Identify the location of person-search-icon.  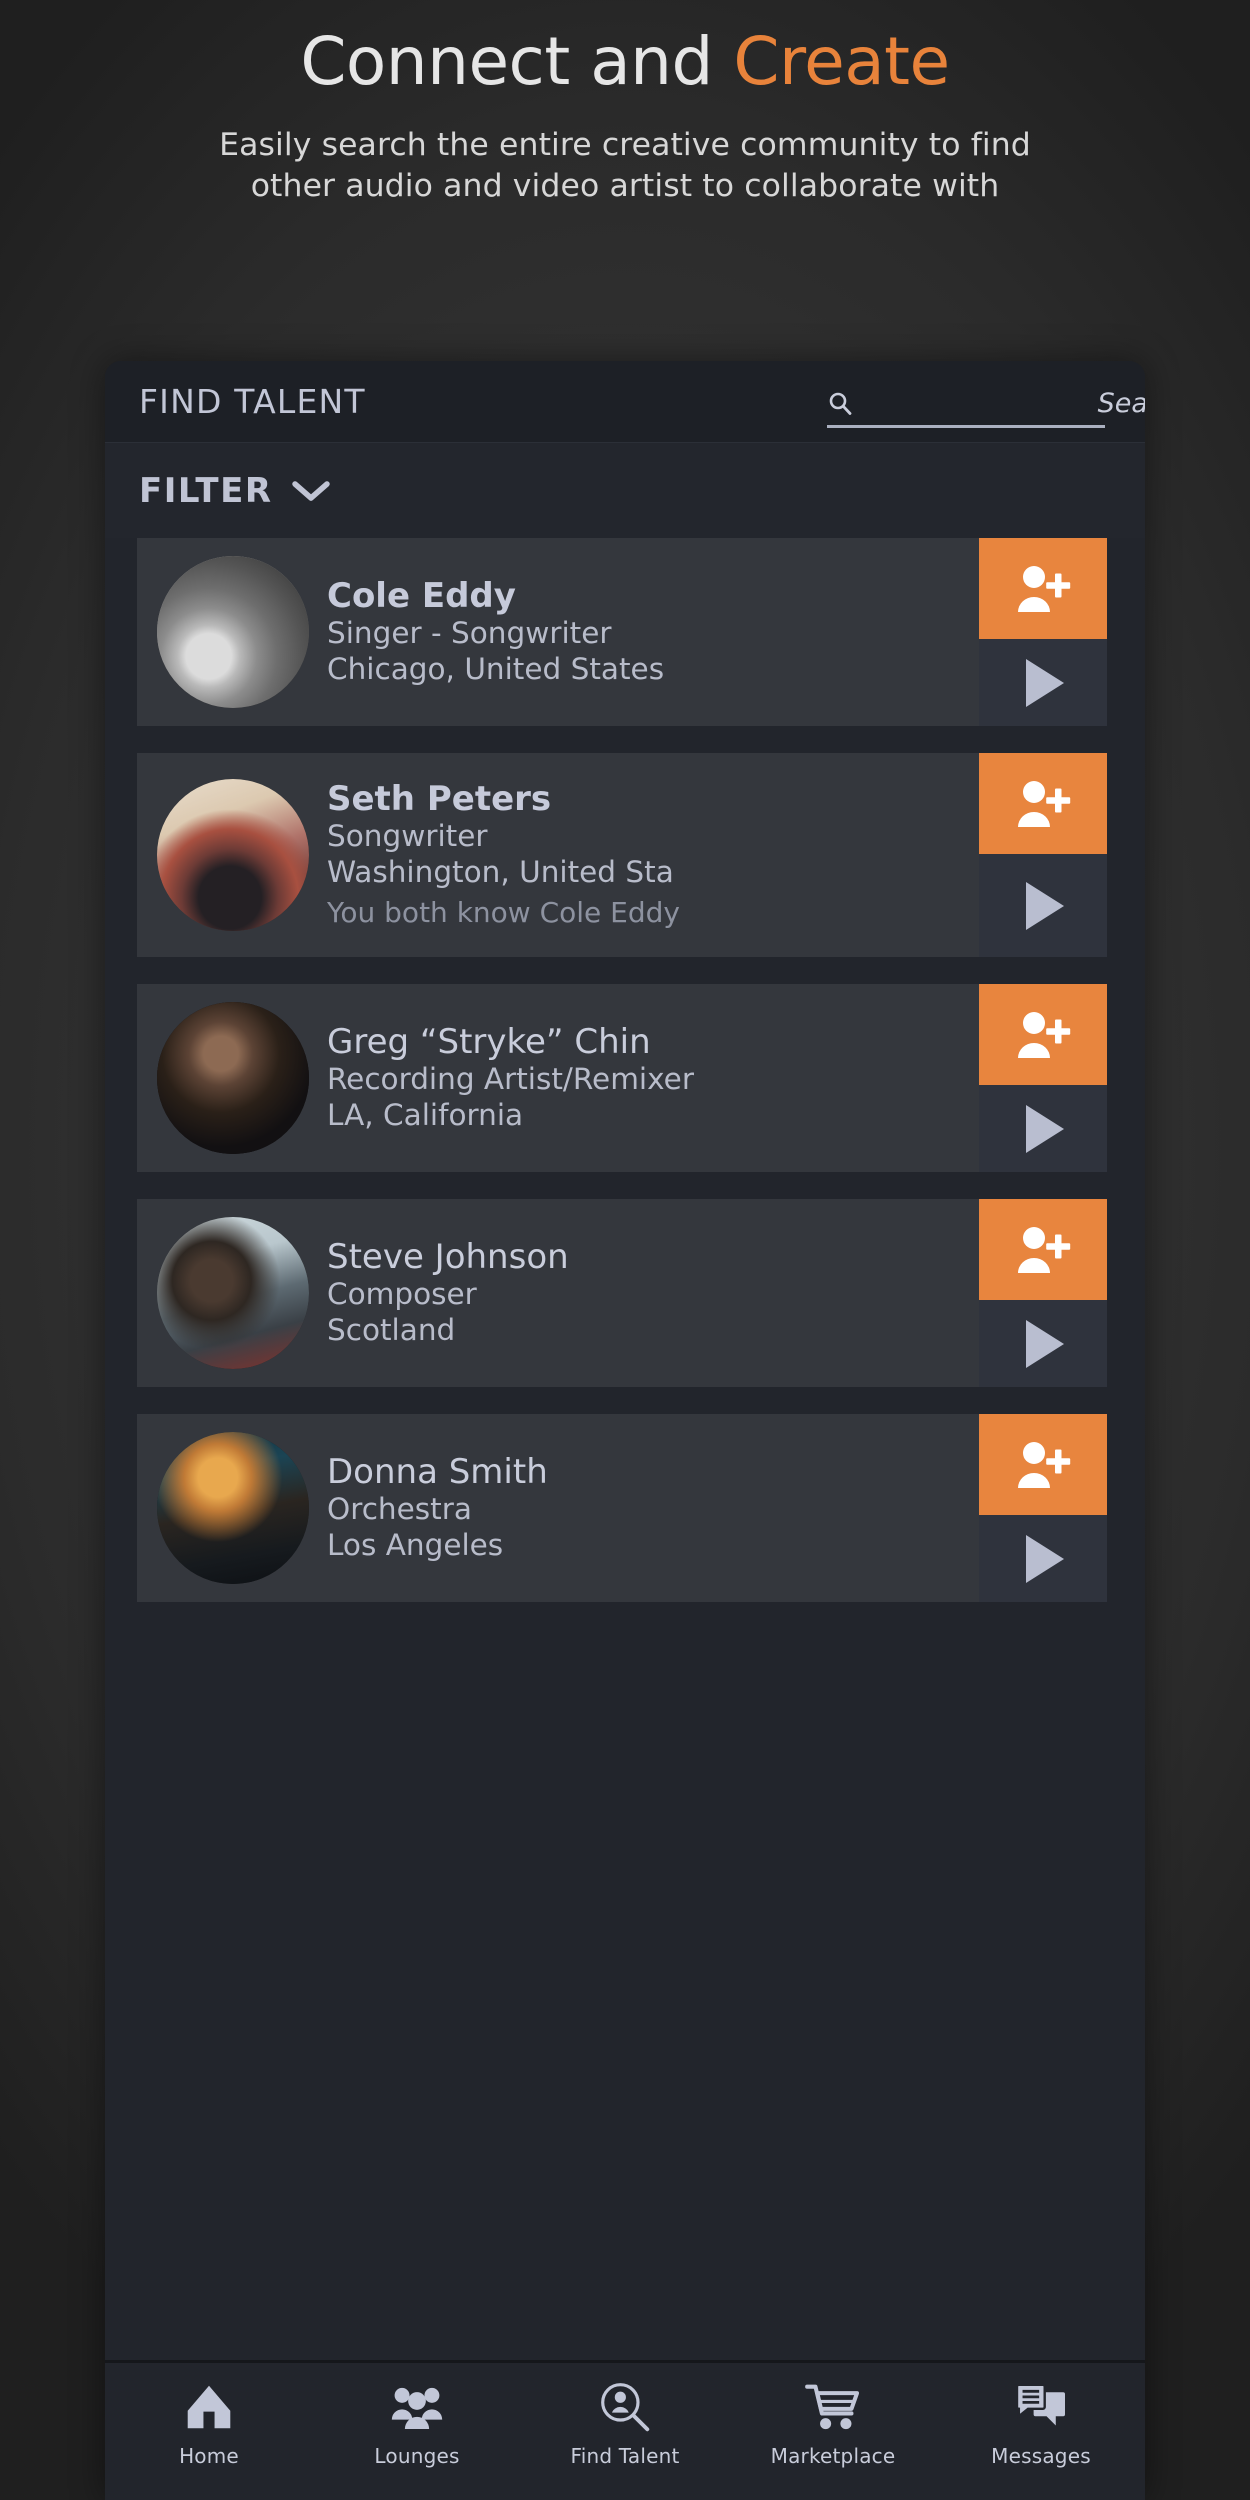
(625, 2407).